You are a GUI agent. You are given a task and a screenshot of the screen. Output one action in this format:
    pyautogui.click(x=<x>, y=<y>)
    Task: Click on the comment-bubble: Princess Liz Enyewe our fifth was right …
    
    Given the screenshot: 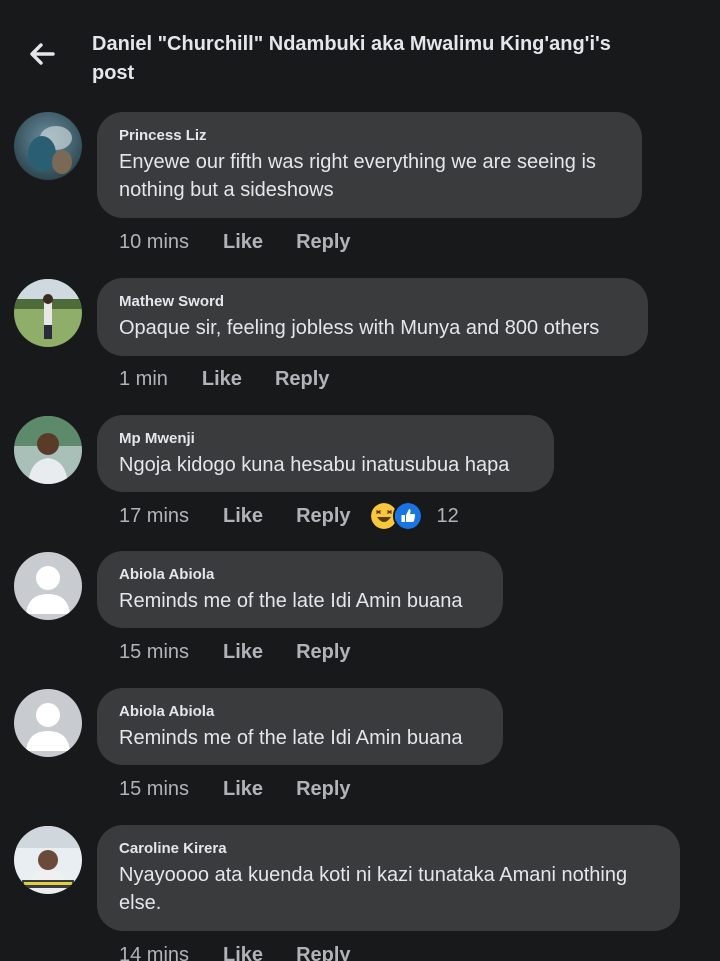 What is the action you would take?
    pyautogui.click(x=369, y=165)
    